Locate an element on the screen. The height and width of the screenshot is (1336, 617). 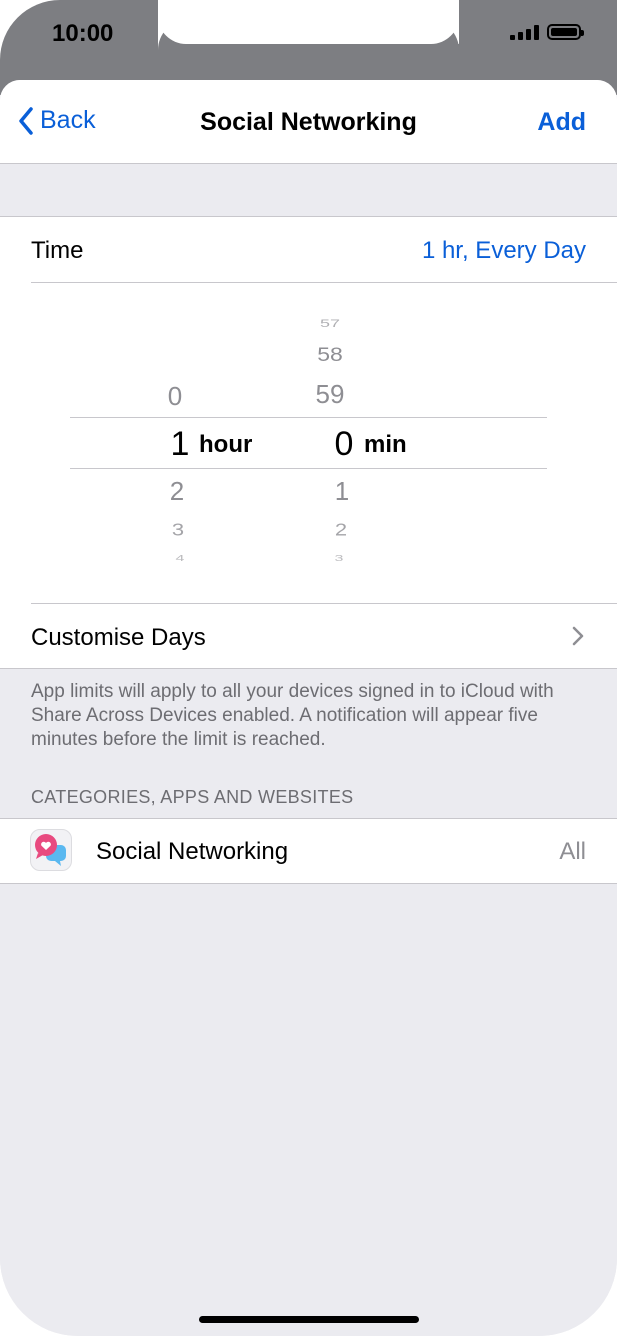
cellular-signal-icon is located at coordinates (524, 32).